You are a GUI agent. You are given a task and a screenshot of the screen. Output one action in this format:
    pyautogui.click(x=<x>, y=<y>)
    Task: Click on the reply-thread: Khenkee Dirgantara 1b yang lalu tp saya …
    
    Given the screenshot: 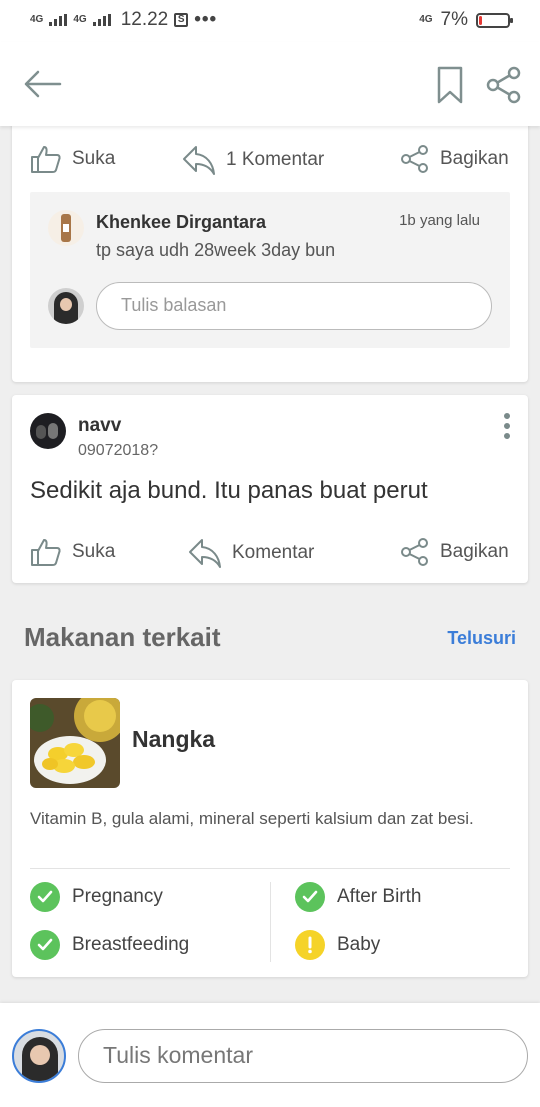 What is the action you would take?
    pyautogui.click(x=270, y=270)
    